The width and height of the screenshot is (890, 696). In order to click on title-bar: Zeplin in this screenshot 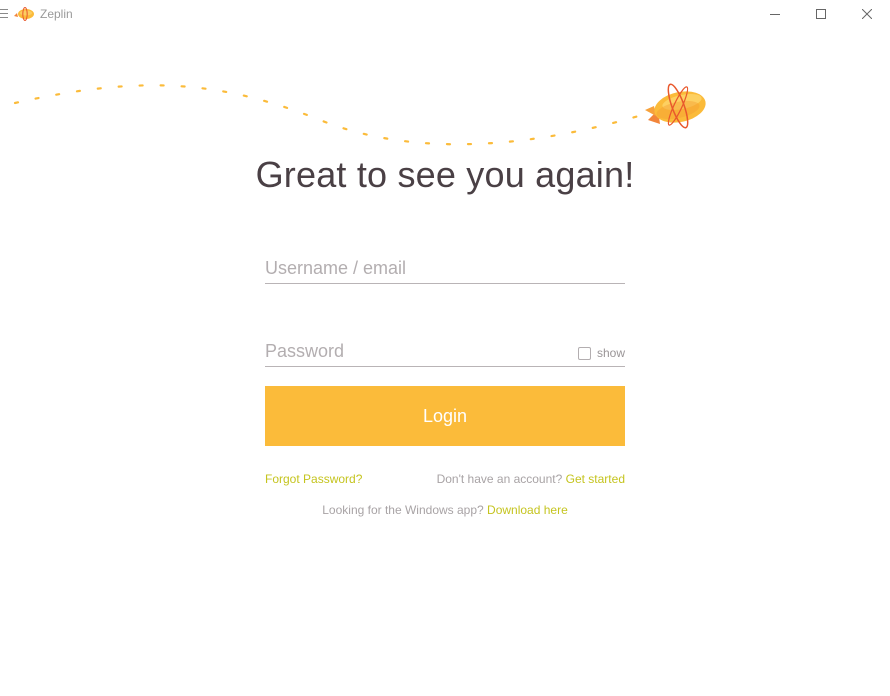, I will do `click(445, 14)`.